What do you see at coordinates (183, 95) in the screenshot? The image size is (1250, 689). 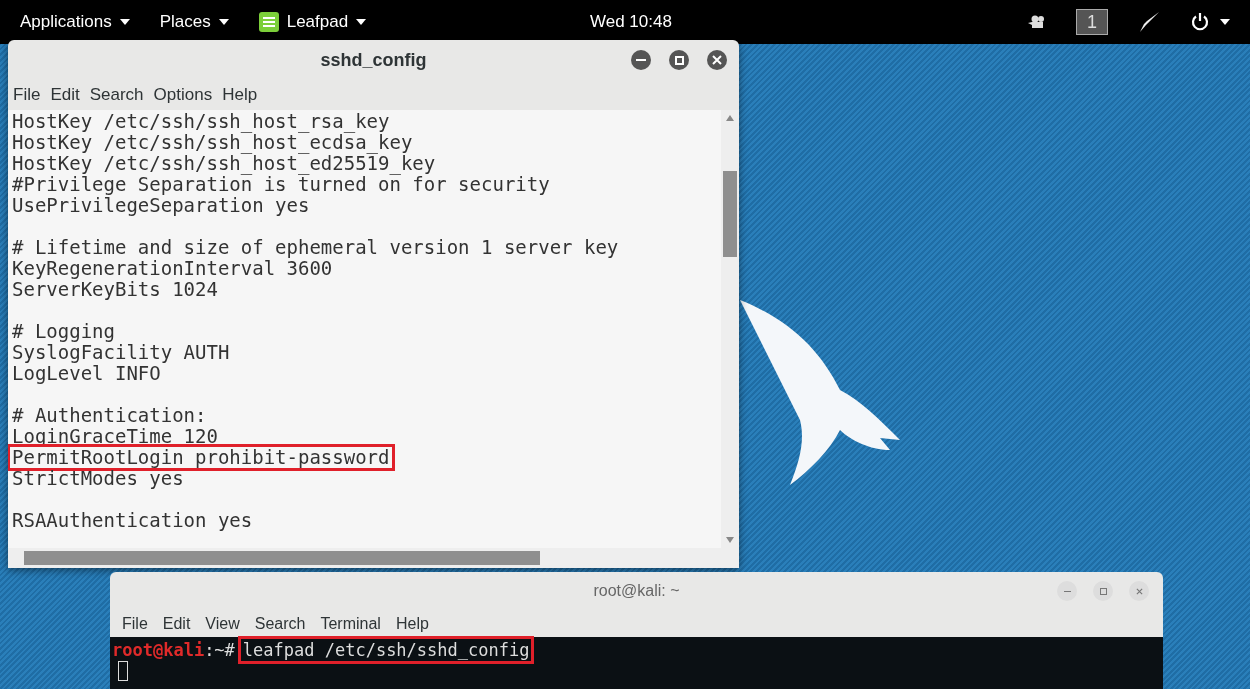 I see `menu-item: Options` at bounding box center [183, 95].